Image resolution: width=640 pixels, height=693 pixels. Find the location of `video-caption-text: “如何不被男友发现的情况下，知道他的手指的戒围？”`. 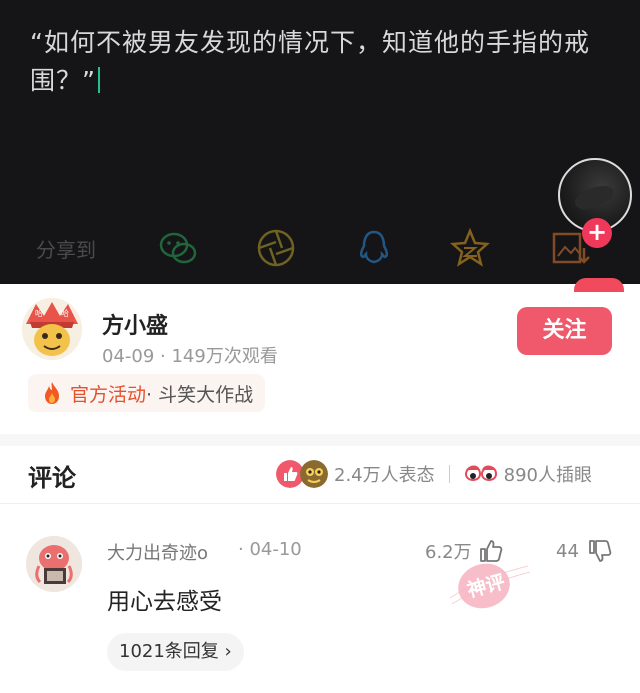

video-caption-text: “如何不被男友发现的情况下，知道他的手指的戒围？” is located at coordinates (310, 61).